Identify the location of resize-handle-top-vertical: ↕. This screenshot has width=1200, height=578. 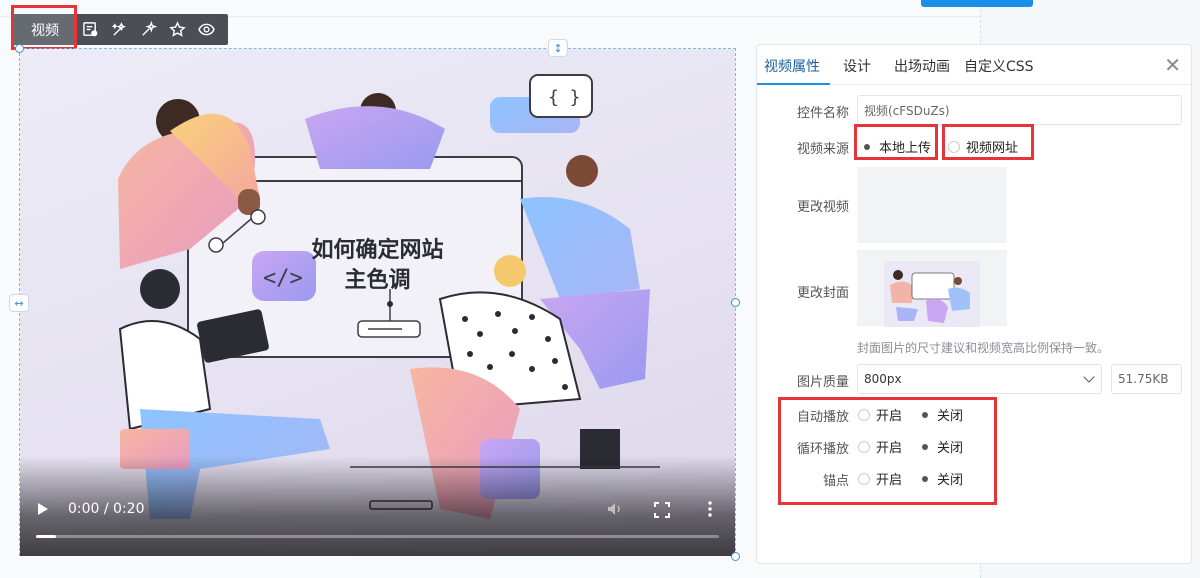
(558, 48).